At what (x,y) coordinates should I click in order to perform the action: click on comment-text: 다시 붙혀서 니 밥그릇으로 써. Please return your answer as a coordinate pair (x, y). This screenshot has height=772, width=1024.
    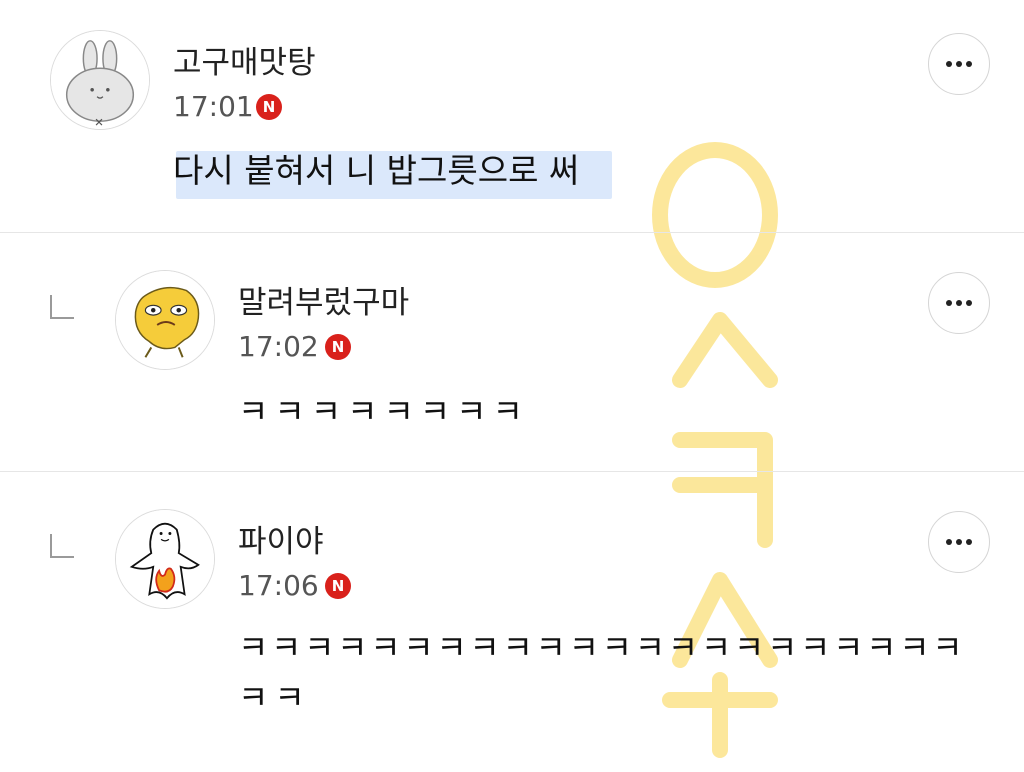
    Looking at the image, I should click on (376, 170).